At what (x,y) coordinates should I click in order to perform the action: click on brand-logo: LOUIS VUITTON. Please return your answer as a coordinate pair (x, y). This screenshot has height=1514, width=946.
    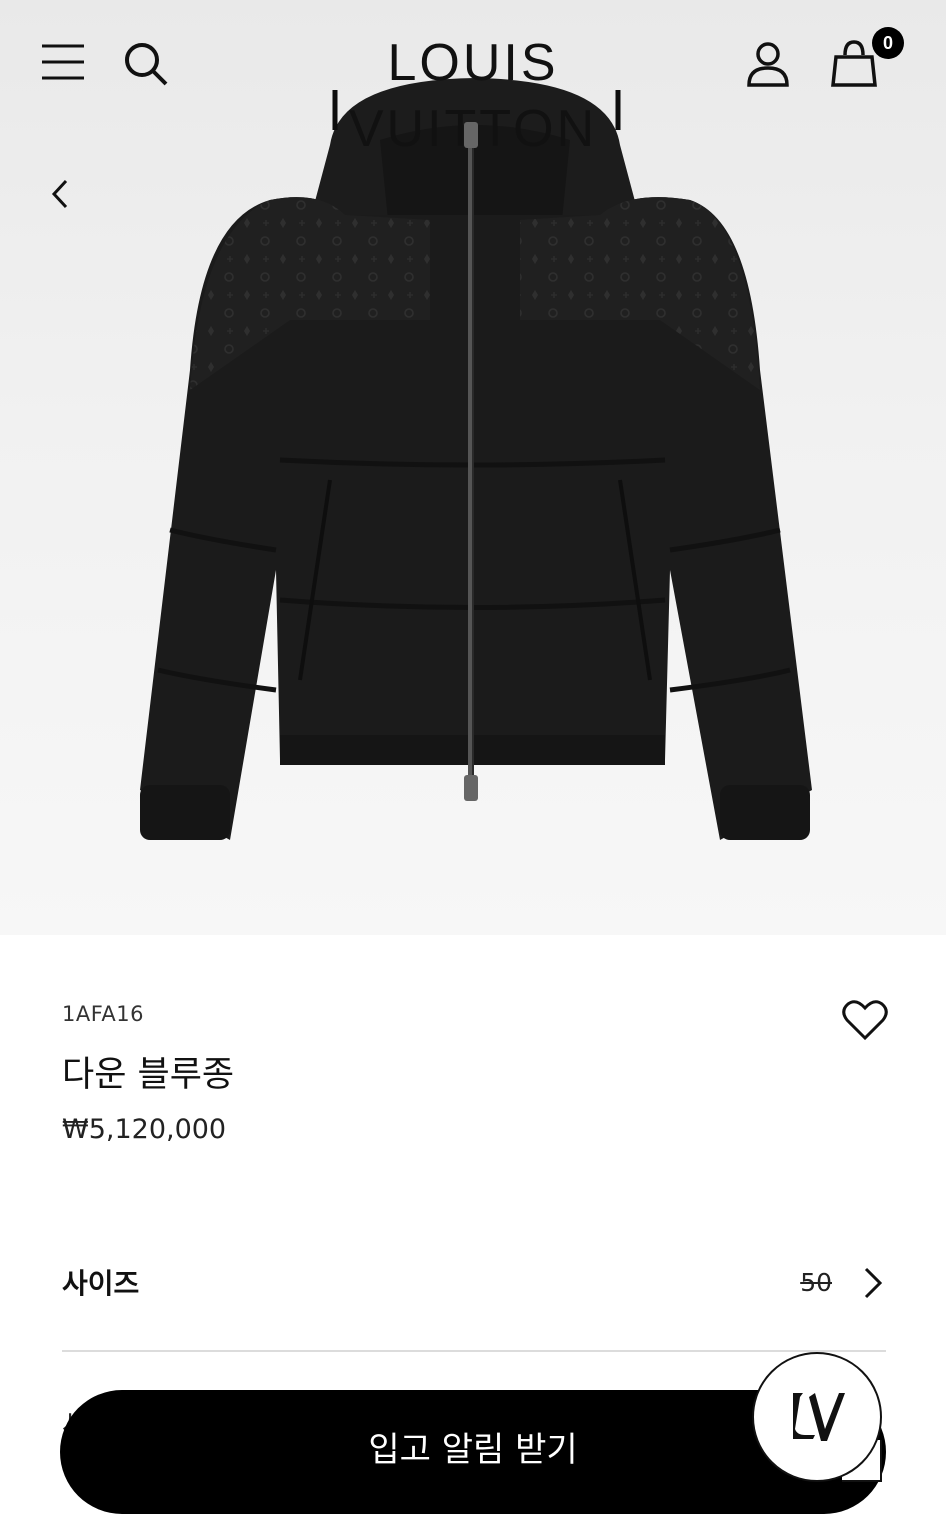
    Looking at the image, I should click on (473, 94).